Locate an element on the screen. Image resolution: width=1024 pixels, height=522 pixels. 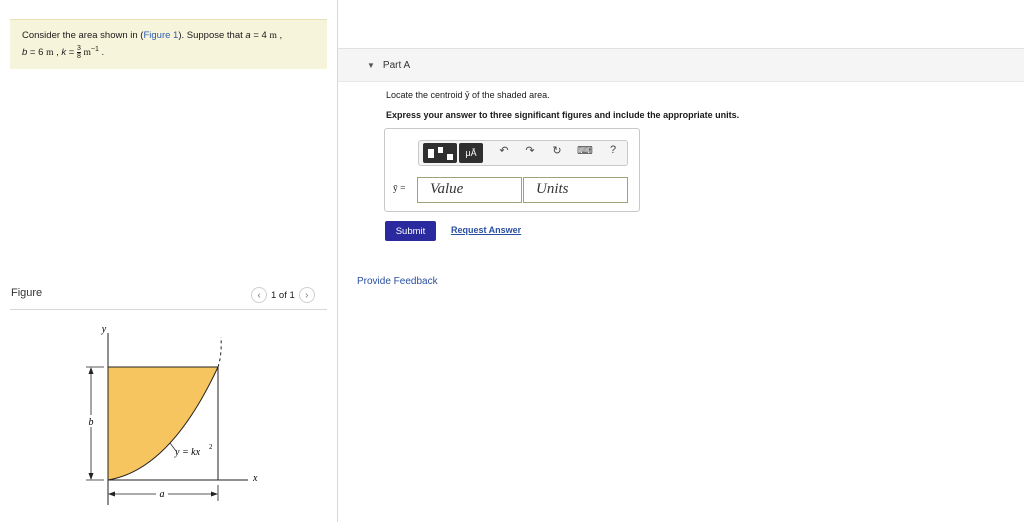
dim-a-label: a is located at coordinates (162, 494).